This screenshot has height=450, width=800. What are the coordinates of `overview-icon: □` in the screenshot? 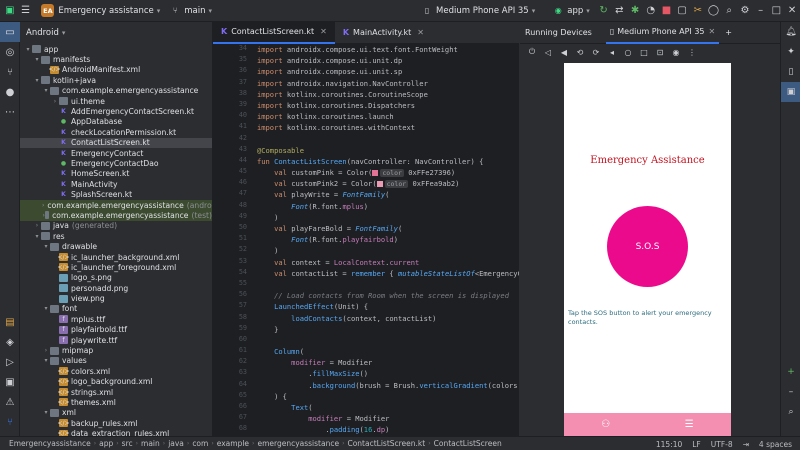 It's located at (644, 52).